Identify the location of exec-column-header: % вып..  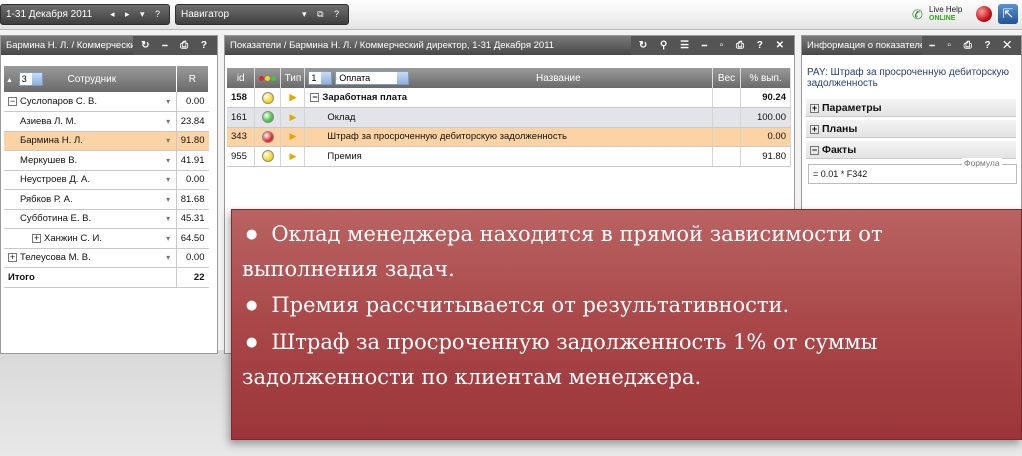
(765, 78).